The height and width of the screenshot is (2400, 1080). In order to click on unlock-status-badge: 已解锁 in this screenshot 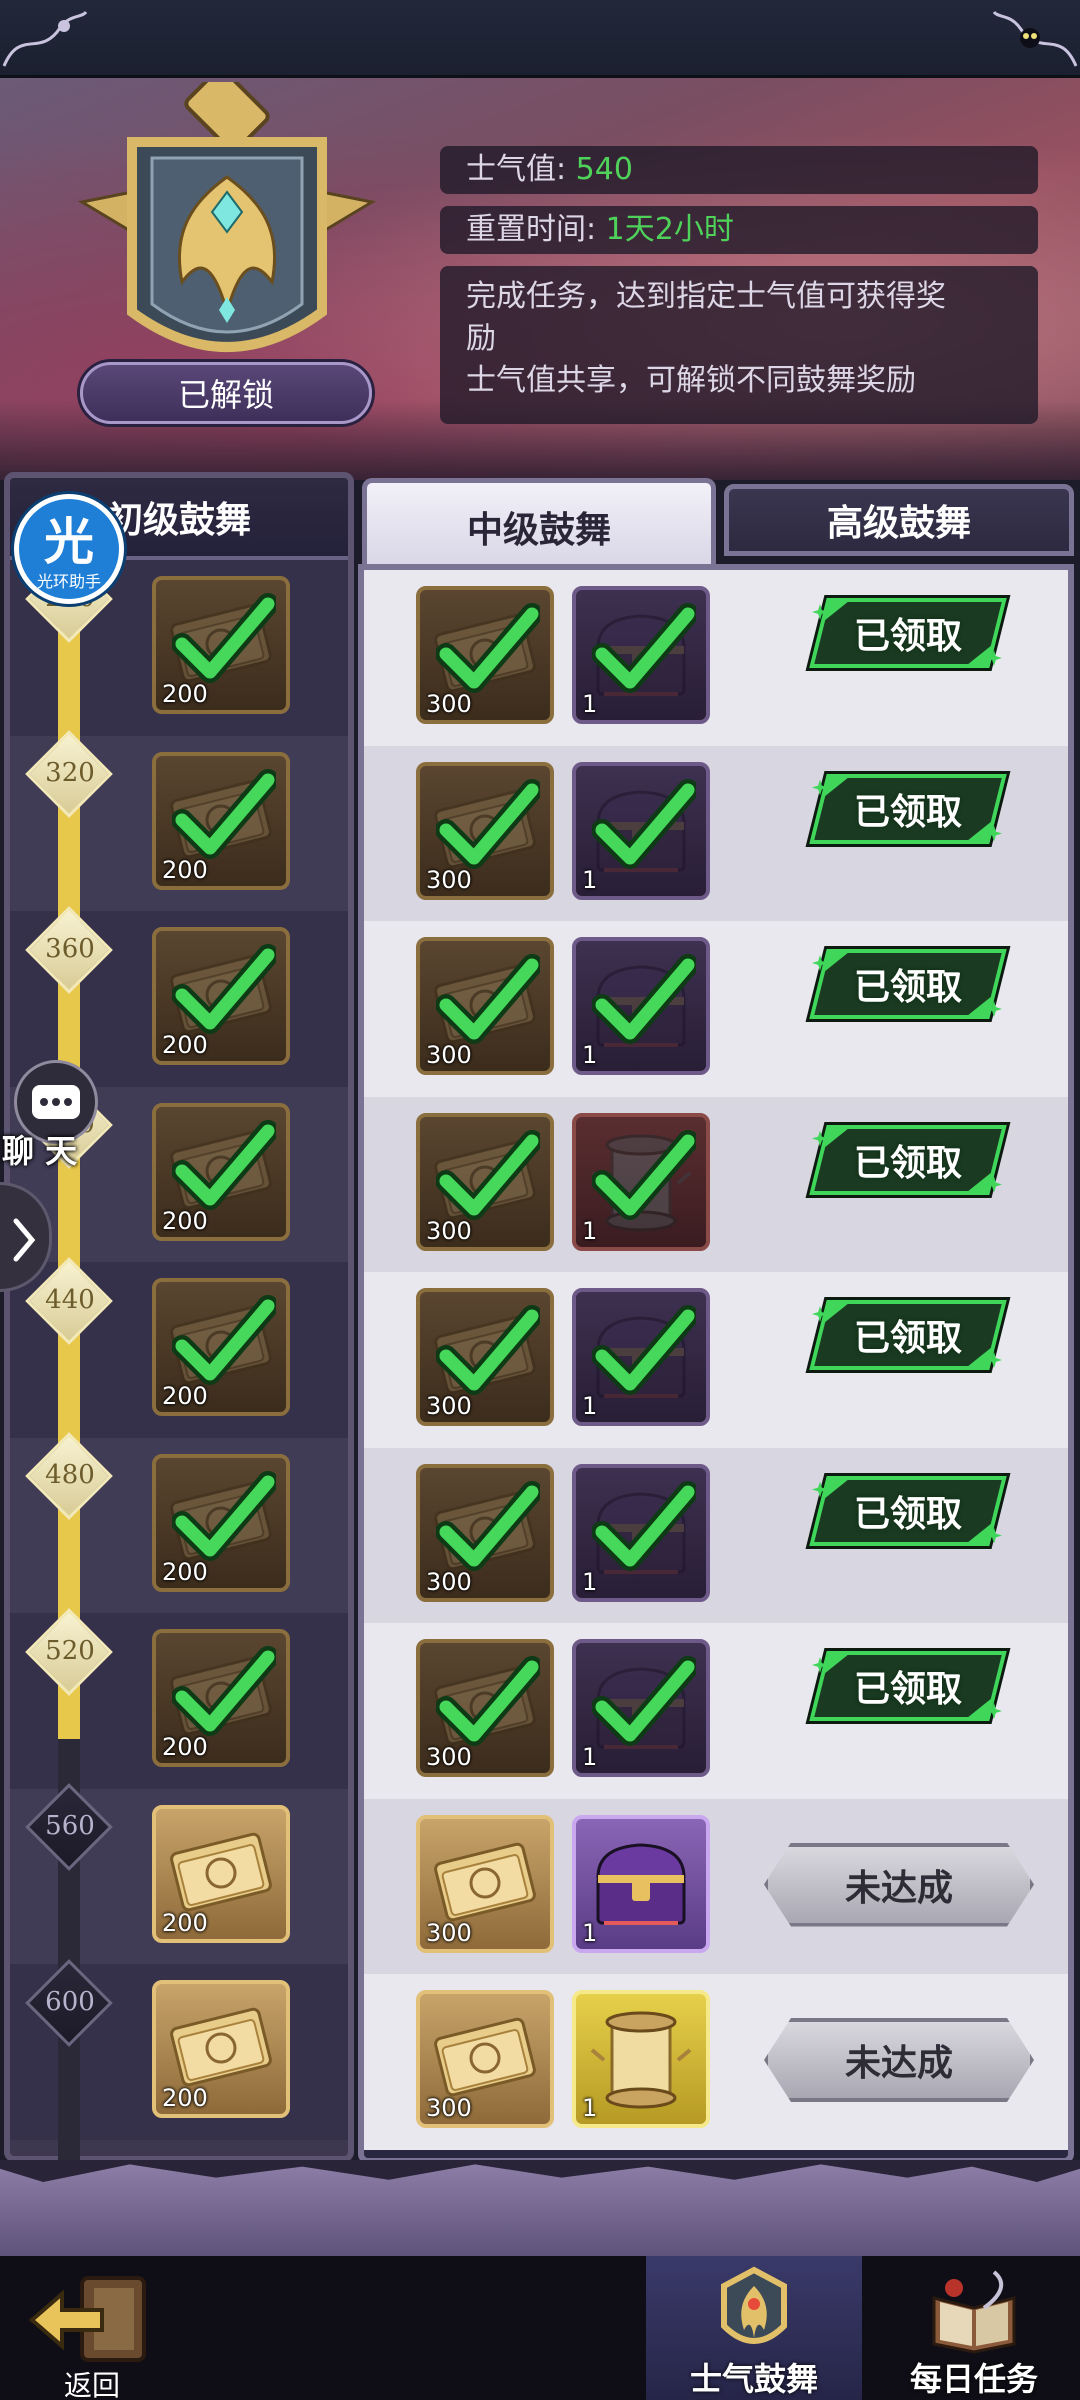, I will do `click(226, 393)`.